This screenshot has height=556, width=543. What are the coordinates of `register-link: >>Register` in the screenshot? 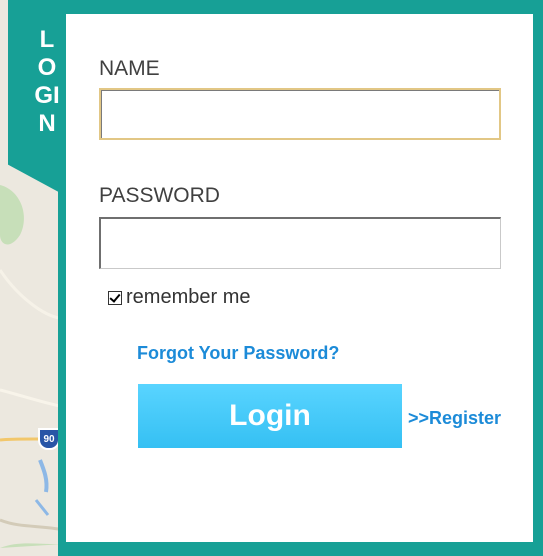 It's located at (454, 418).